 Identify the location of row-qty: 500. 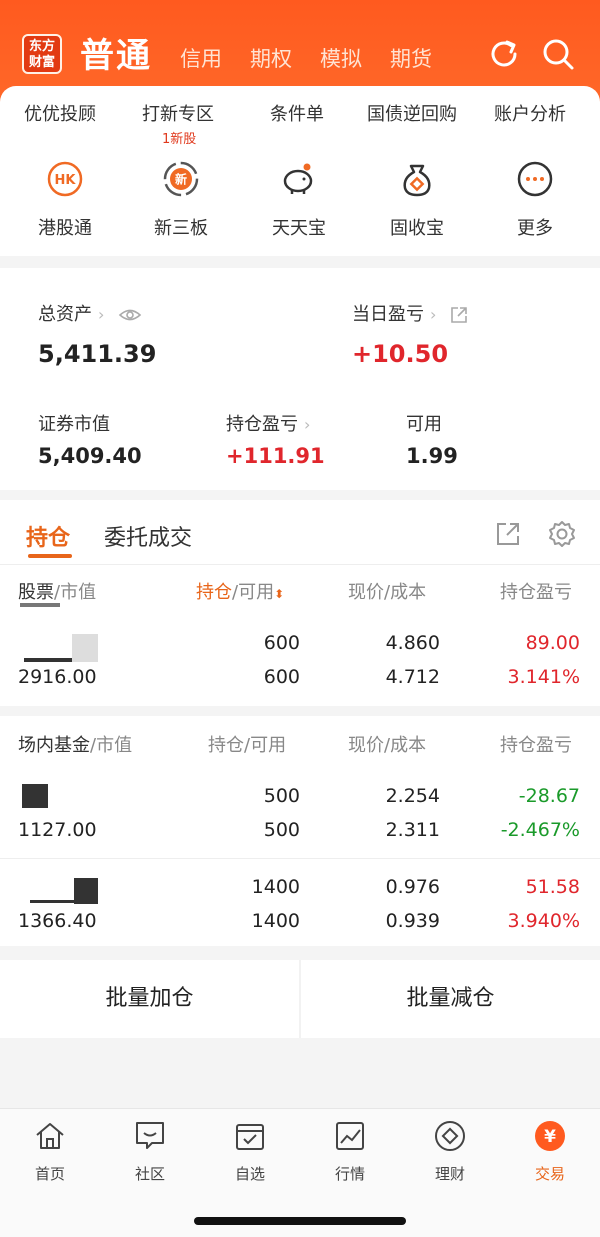
(281, 796).